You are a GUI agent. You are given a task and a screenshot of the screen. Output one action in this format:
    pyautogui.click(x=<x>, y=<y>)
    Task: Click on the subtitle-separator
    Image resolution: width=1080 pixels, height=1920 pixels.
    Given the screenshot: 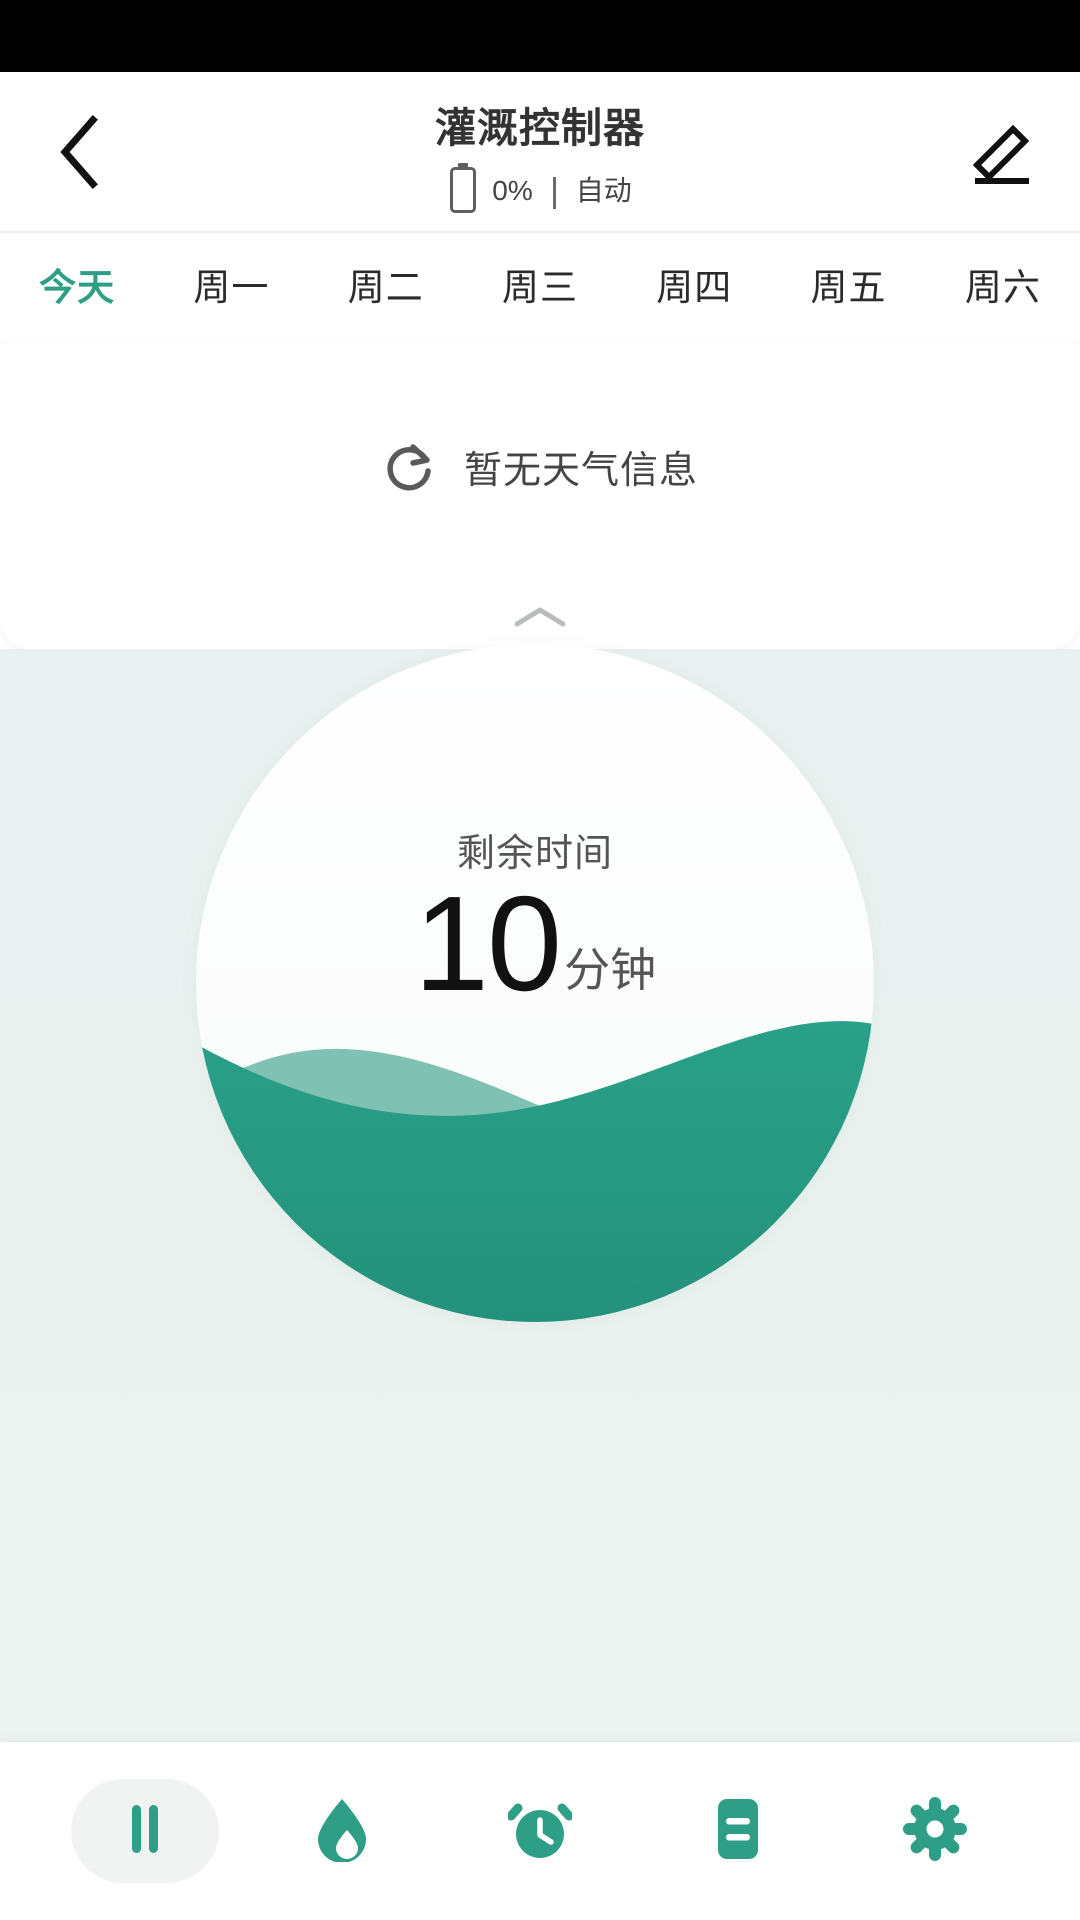 What is the action you would take?
    pyautogui.click(x=554, y=192)
    